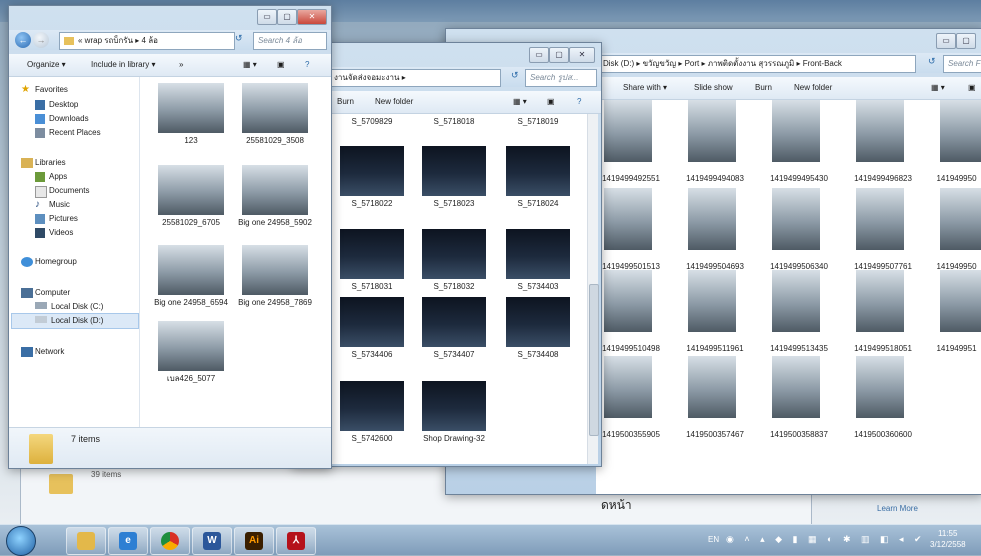  I want to click on sidebar-item-favorites: Favorites, so click(51, 89).